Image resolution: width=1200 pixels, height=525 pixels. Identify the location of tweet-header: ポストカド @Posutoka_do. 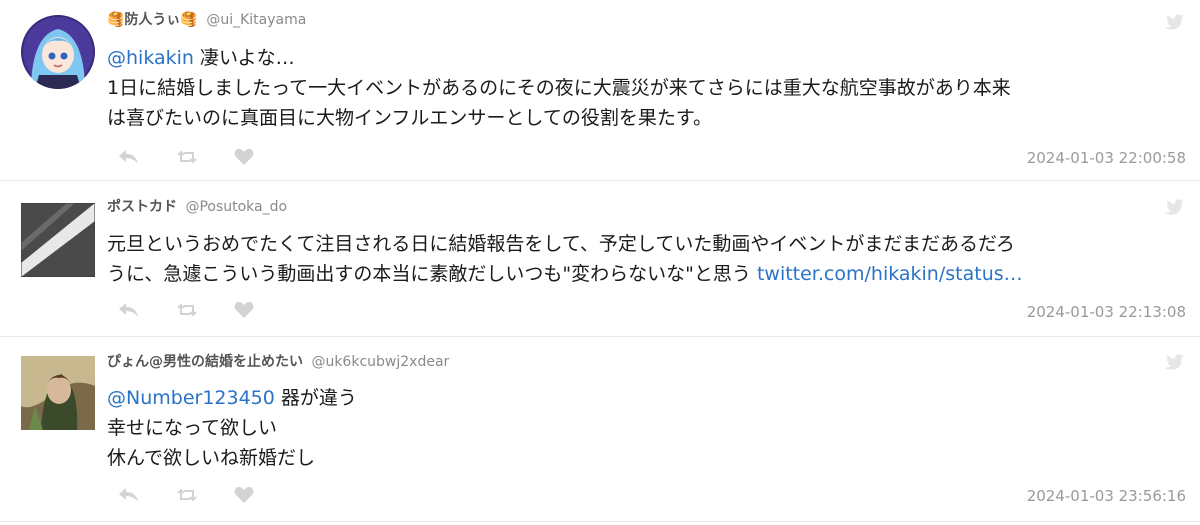
(197, 207).